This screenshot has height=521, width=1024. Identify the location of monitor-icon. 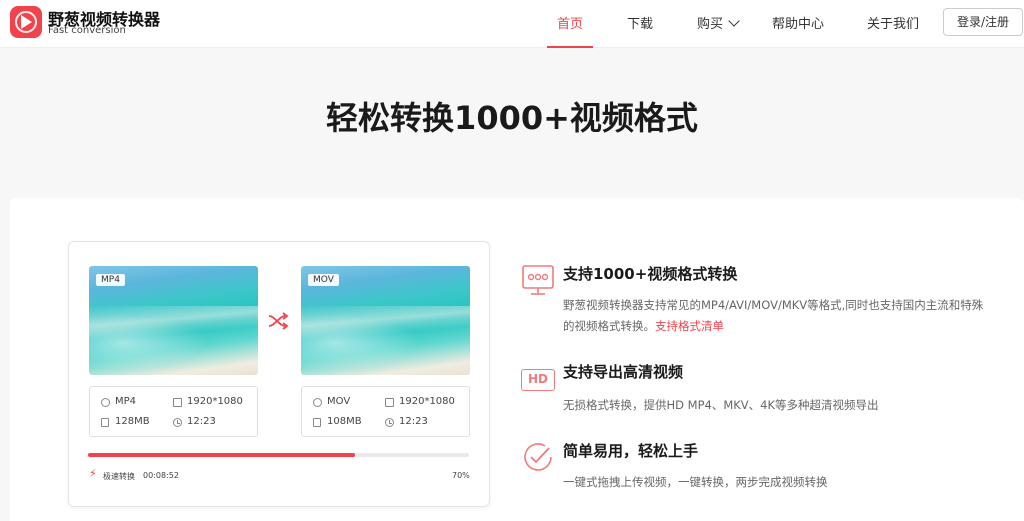
(538, 280).